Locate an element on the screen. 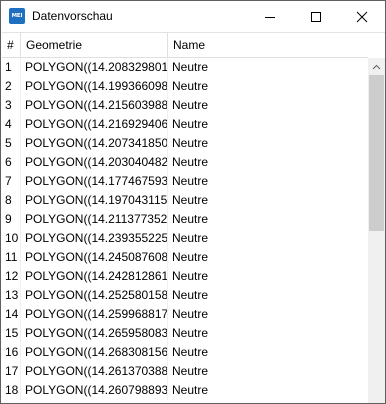 The width and height of the screenshot is (386, 404). geometry-cell: POLYGON((14.2156039881 is located at coordinates (94, 105).